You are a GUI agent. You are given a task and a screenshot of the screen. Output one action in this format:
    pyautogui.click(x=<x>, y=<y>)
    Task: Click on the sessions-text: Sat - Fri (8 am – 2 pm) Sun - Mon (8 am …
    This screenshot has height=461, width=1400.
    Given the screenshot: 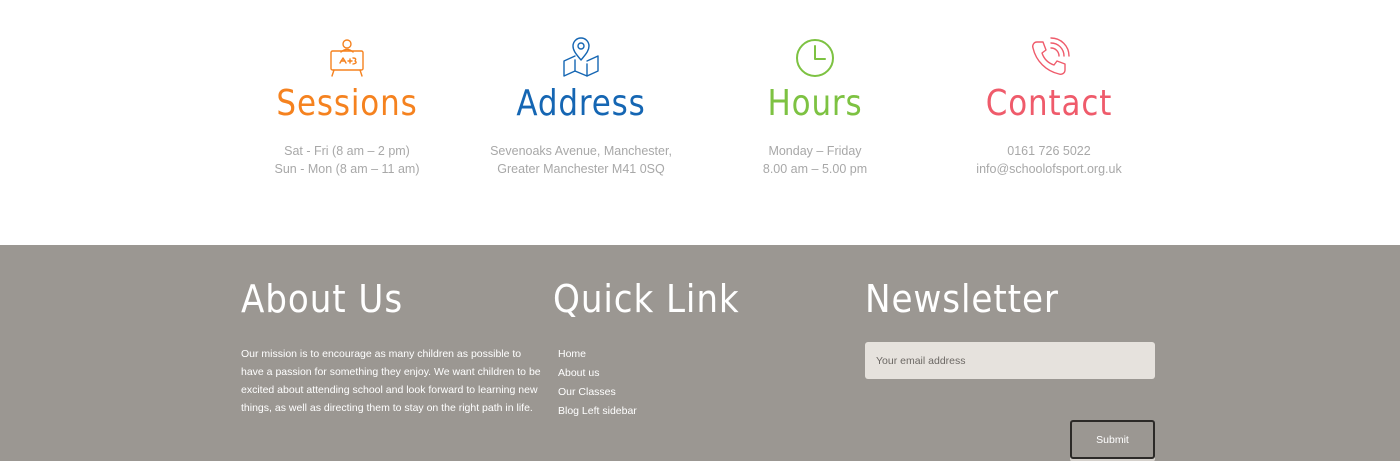 What is the action you would take?
    pyautogui.click(x=347, y=160)
    